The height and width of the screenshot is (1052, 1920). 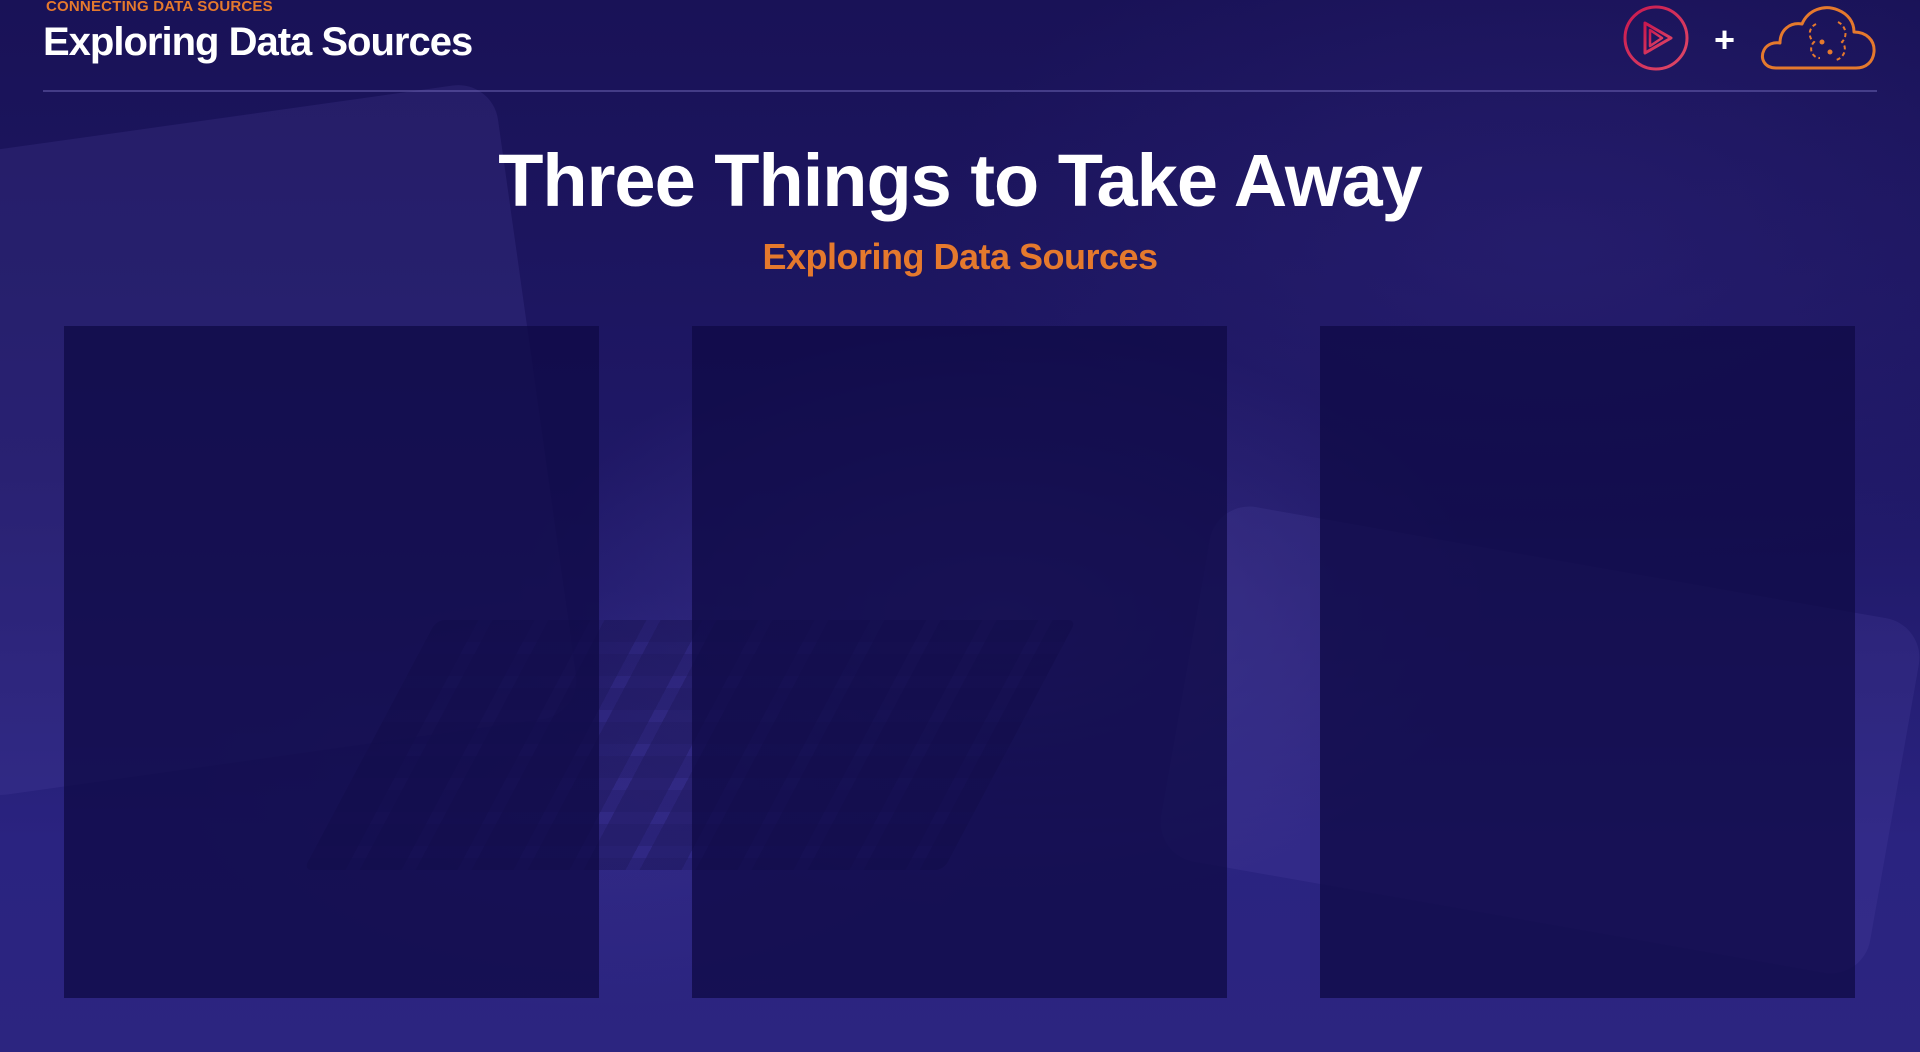 I want to click on slide-title: Three Things to Take Away, so click(x=960, y=180).